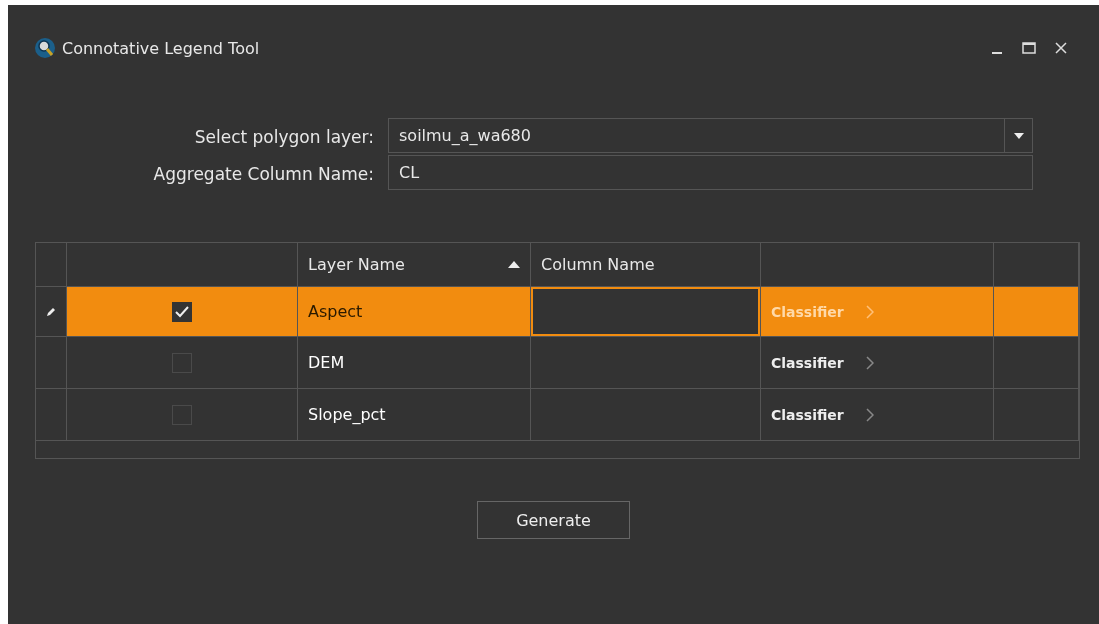  Describe the element at coordinates (645, 311) in the screenshot. I see `column-name-editor` at that location.